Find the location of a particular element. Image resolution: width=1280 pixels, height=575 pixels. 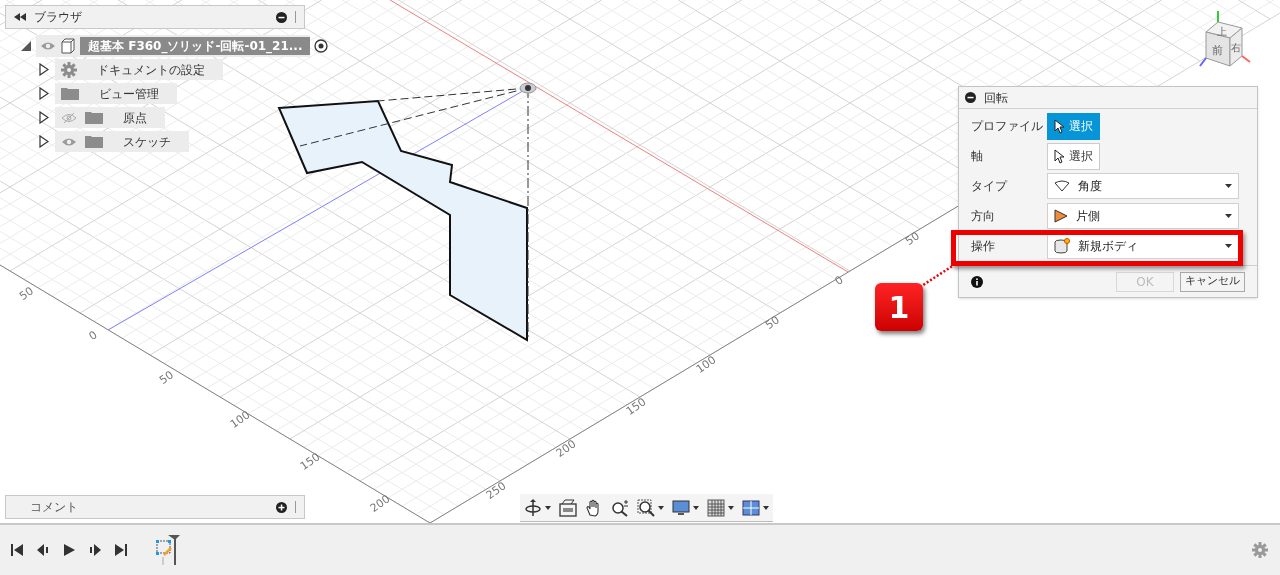

expand-triangle-icon is located at coordinates (26, 46).